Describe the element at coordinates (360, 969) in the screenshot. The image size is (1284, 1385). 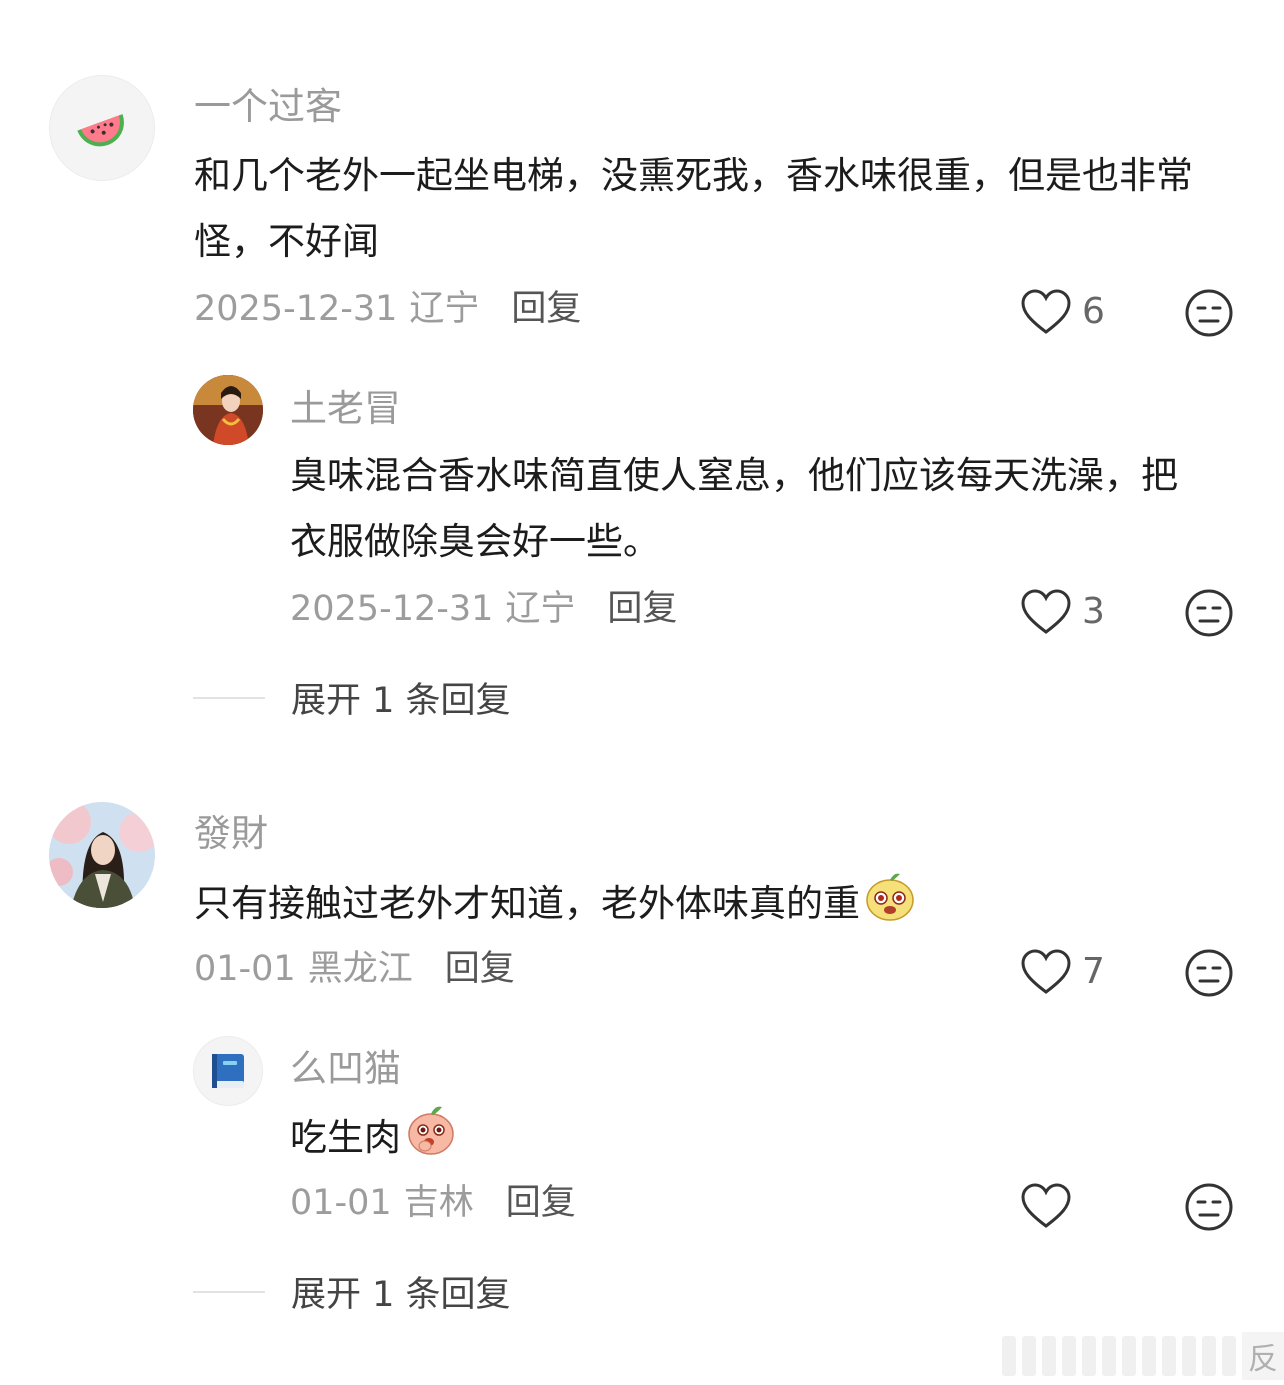
I see `comment-region: 黑龙江` at that location.